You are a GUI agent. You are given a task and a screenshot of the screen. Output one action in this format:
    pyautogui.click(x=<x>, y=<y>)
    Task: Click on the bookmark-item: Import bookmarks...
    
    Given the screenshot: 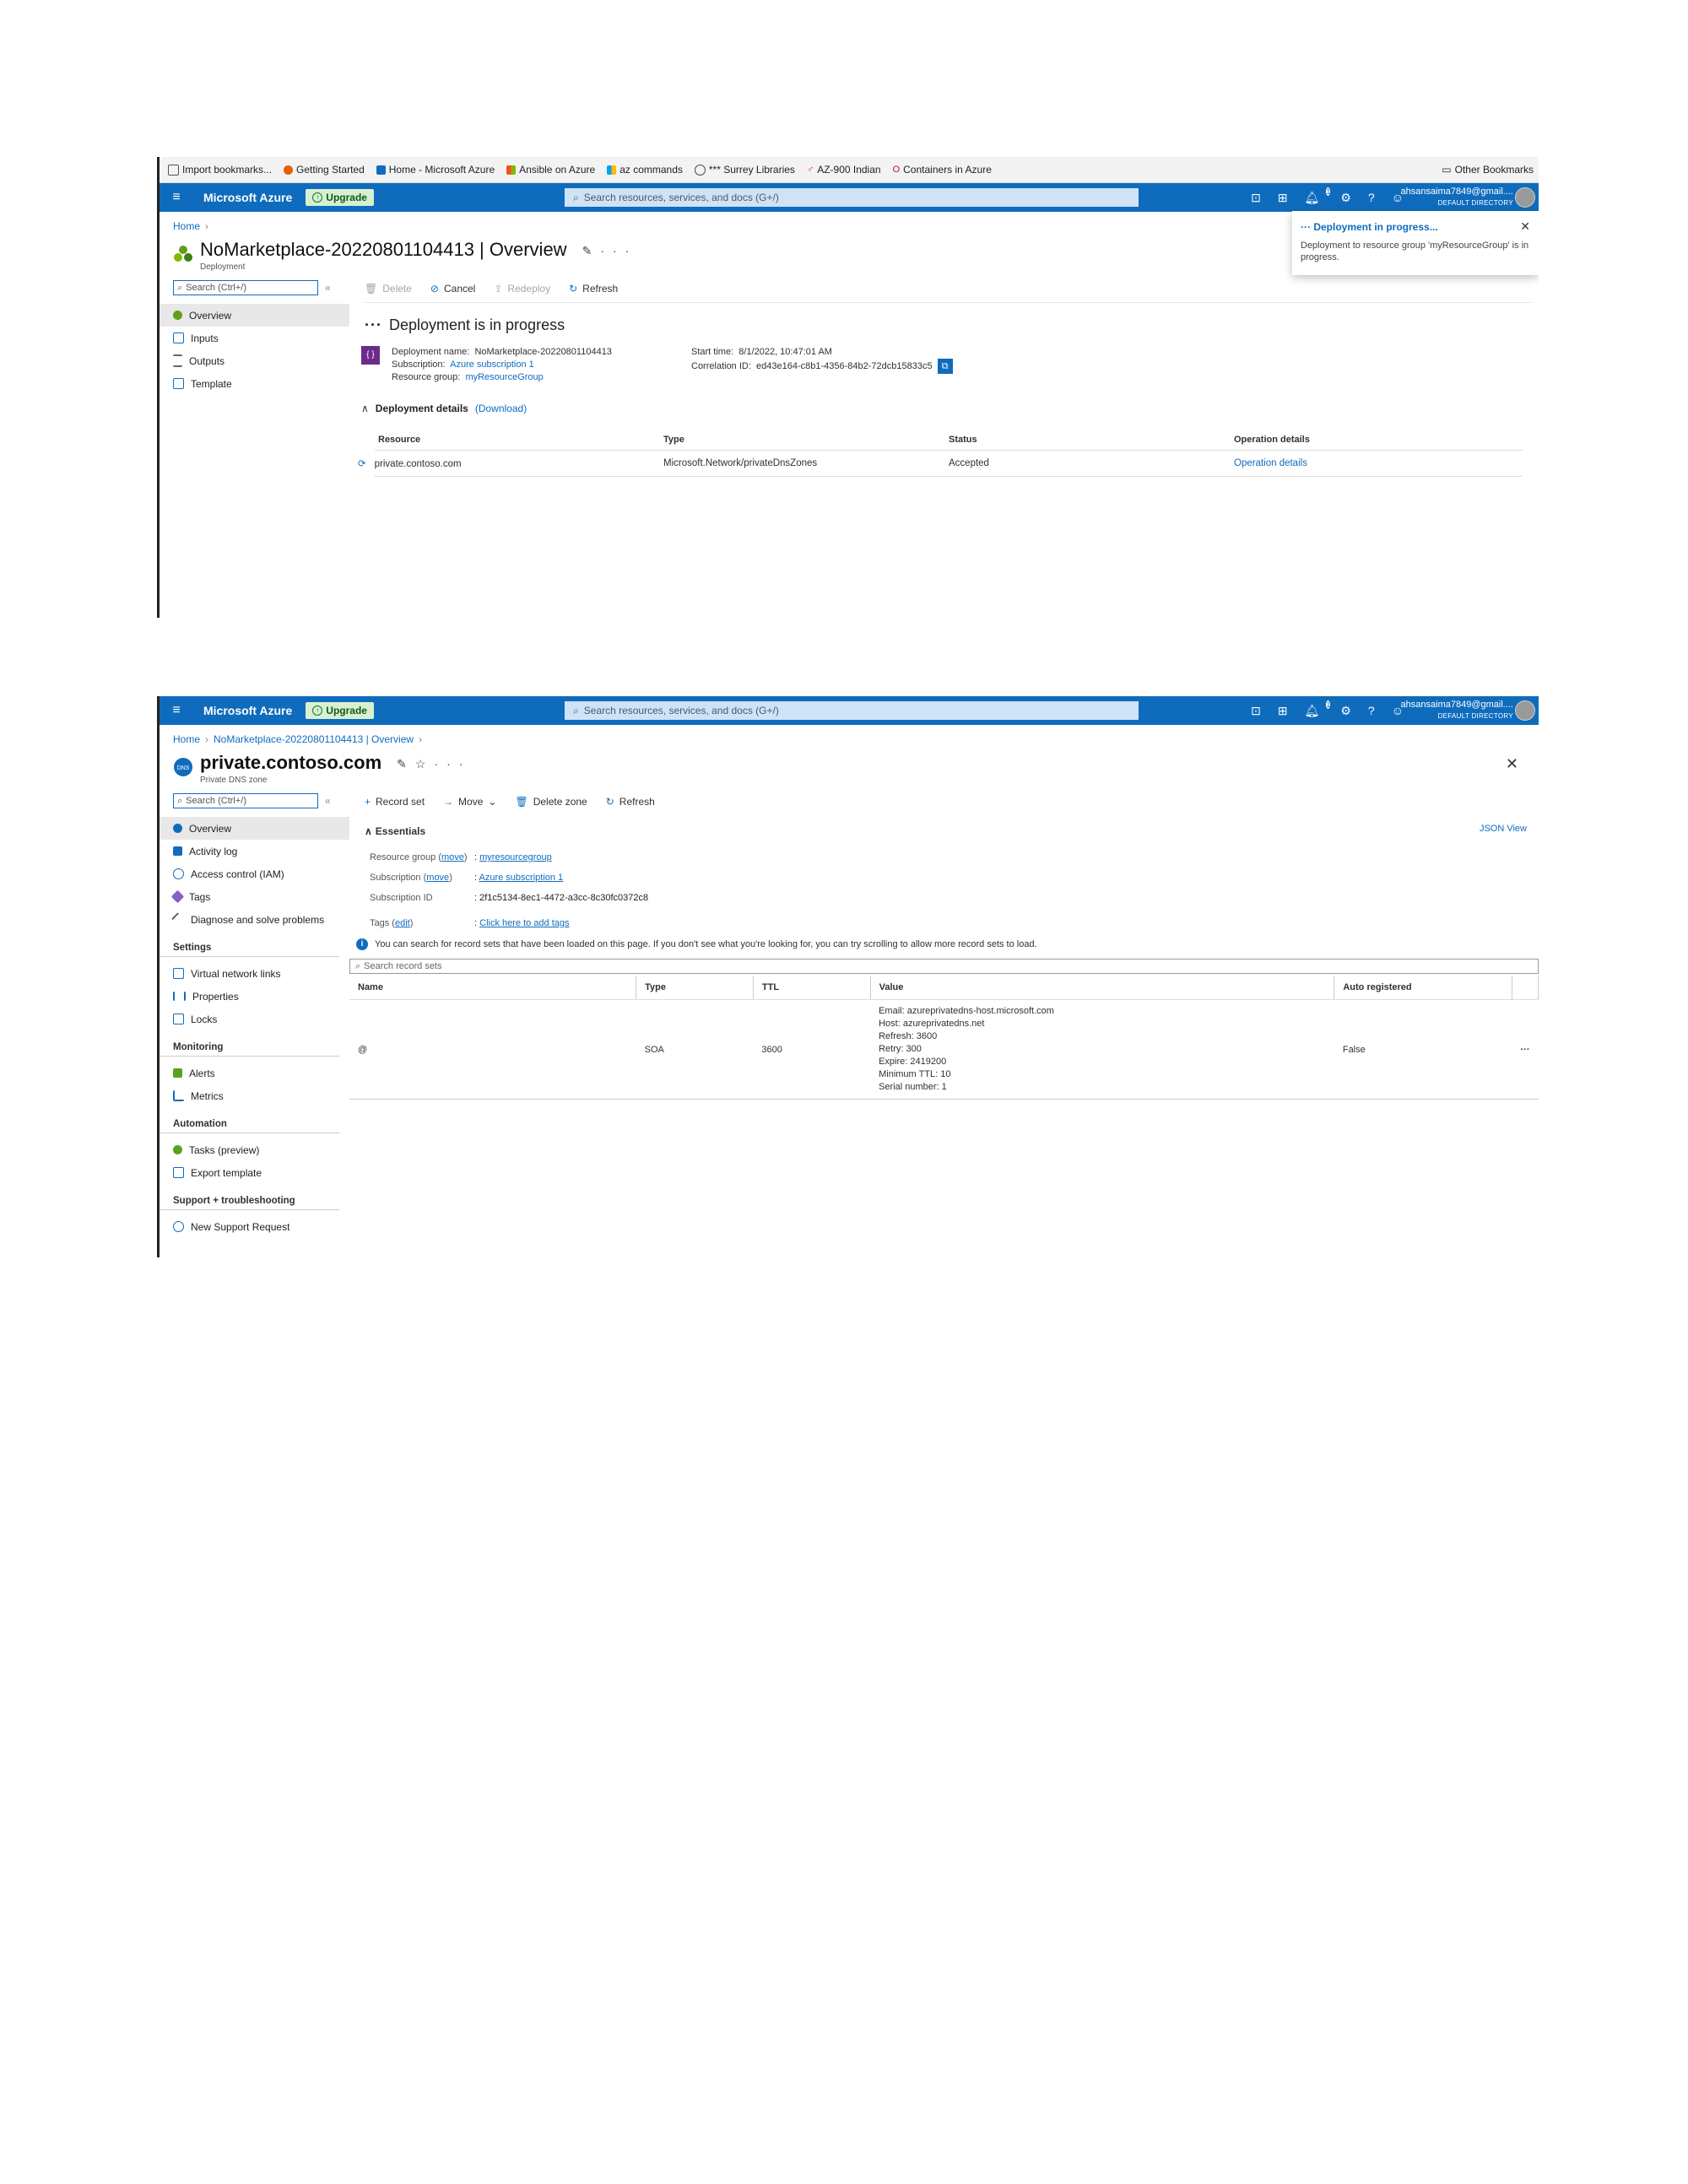 What is the action you would take?
    pyautogui.click(x=220, y=170)
    